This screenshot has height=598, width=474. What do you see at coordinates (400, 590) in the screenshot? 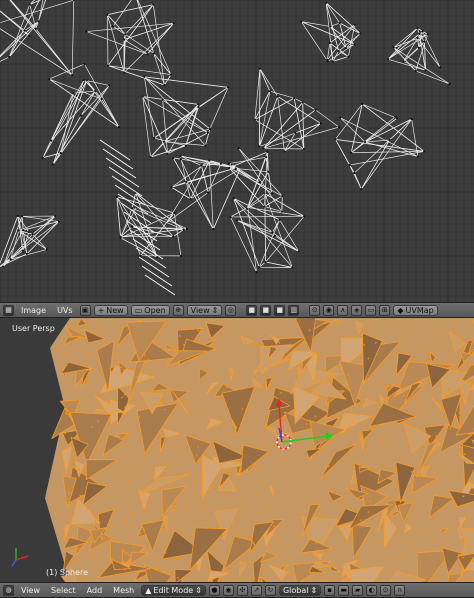
I see `snap-magnet-icon: ∩` at bounding box center [400, 590].